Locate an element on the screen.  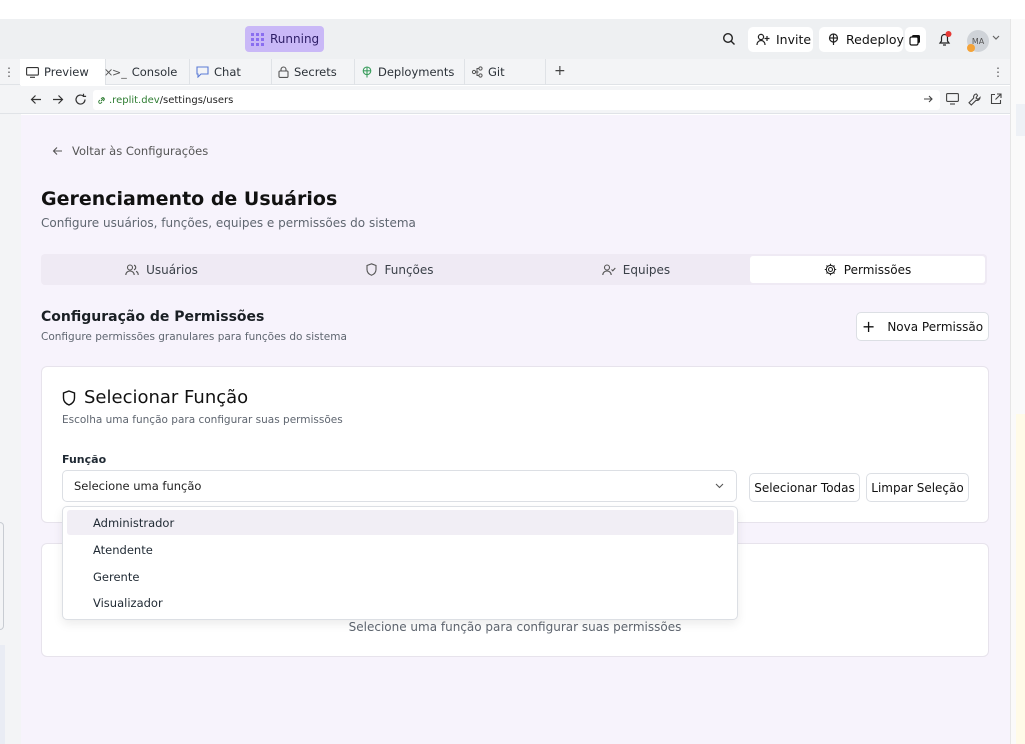
tab-secrets: Secrets is located at coordinates (313, 72).